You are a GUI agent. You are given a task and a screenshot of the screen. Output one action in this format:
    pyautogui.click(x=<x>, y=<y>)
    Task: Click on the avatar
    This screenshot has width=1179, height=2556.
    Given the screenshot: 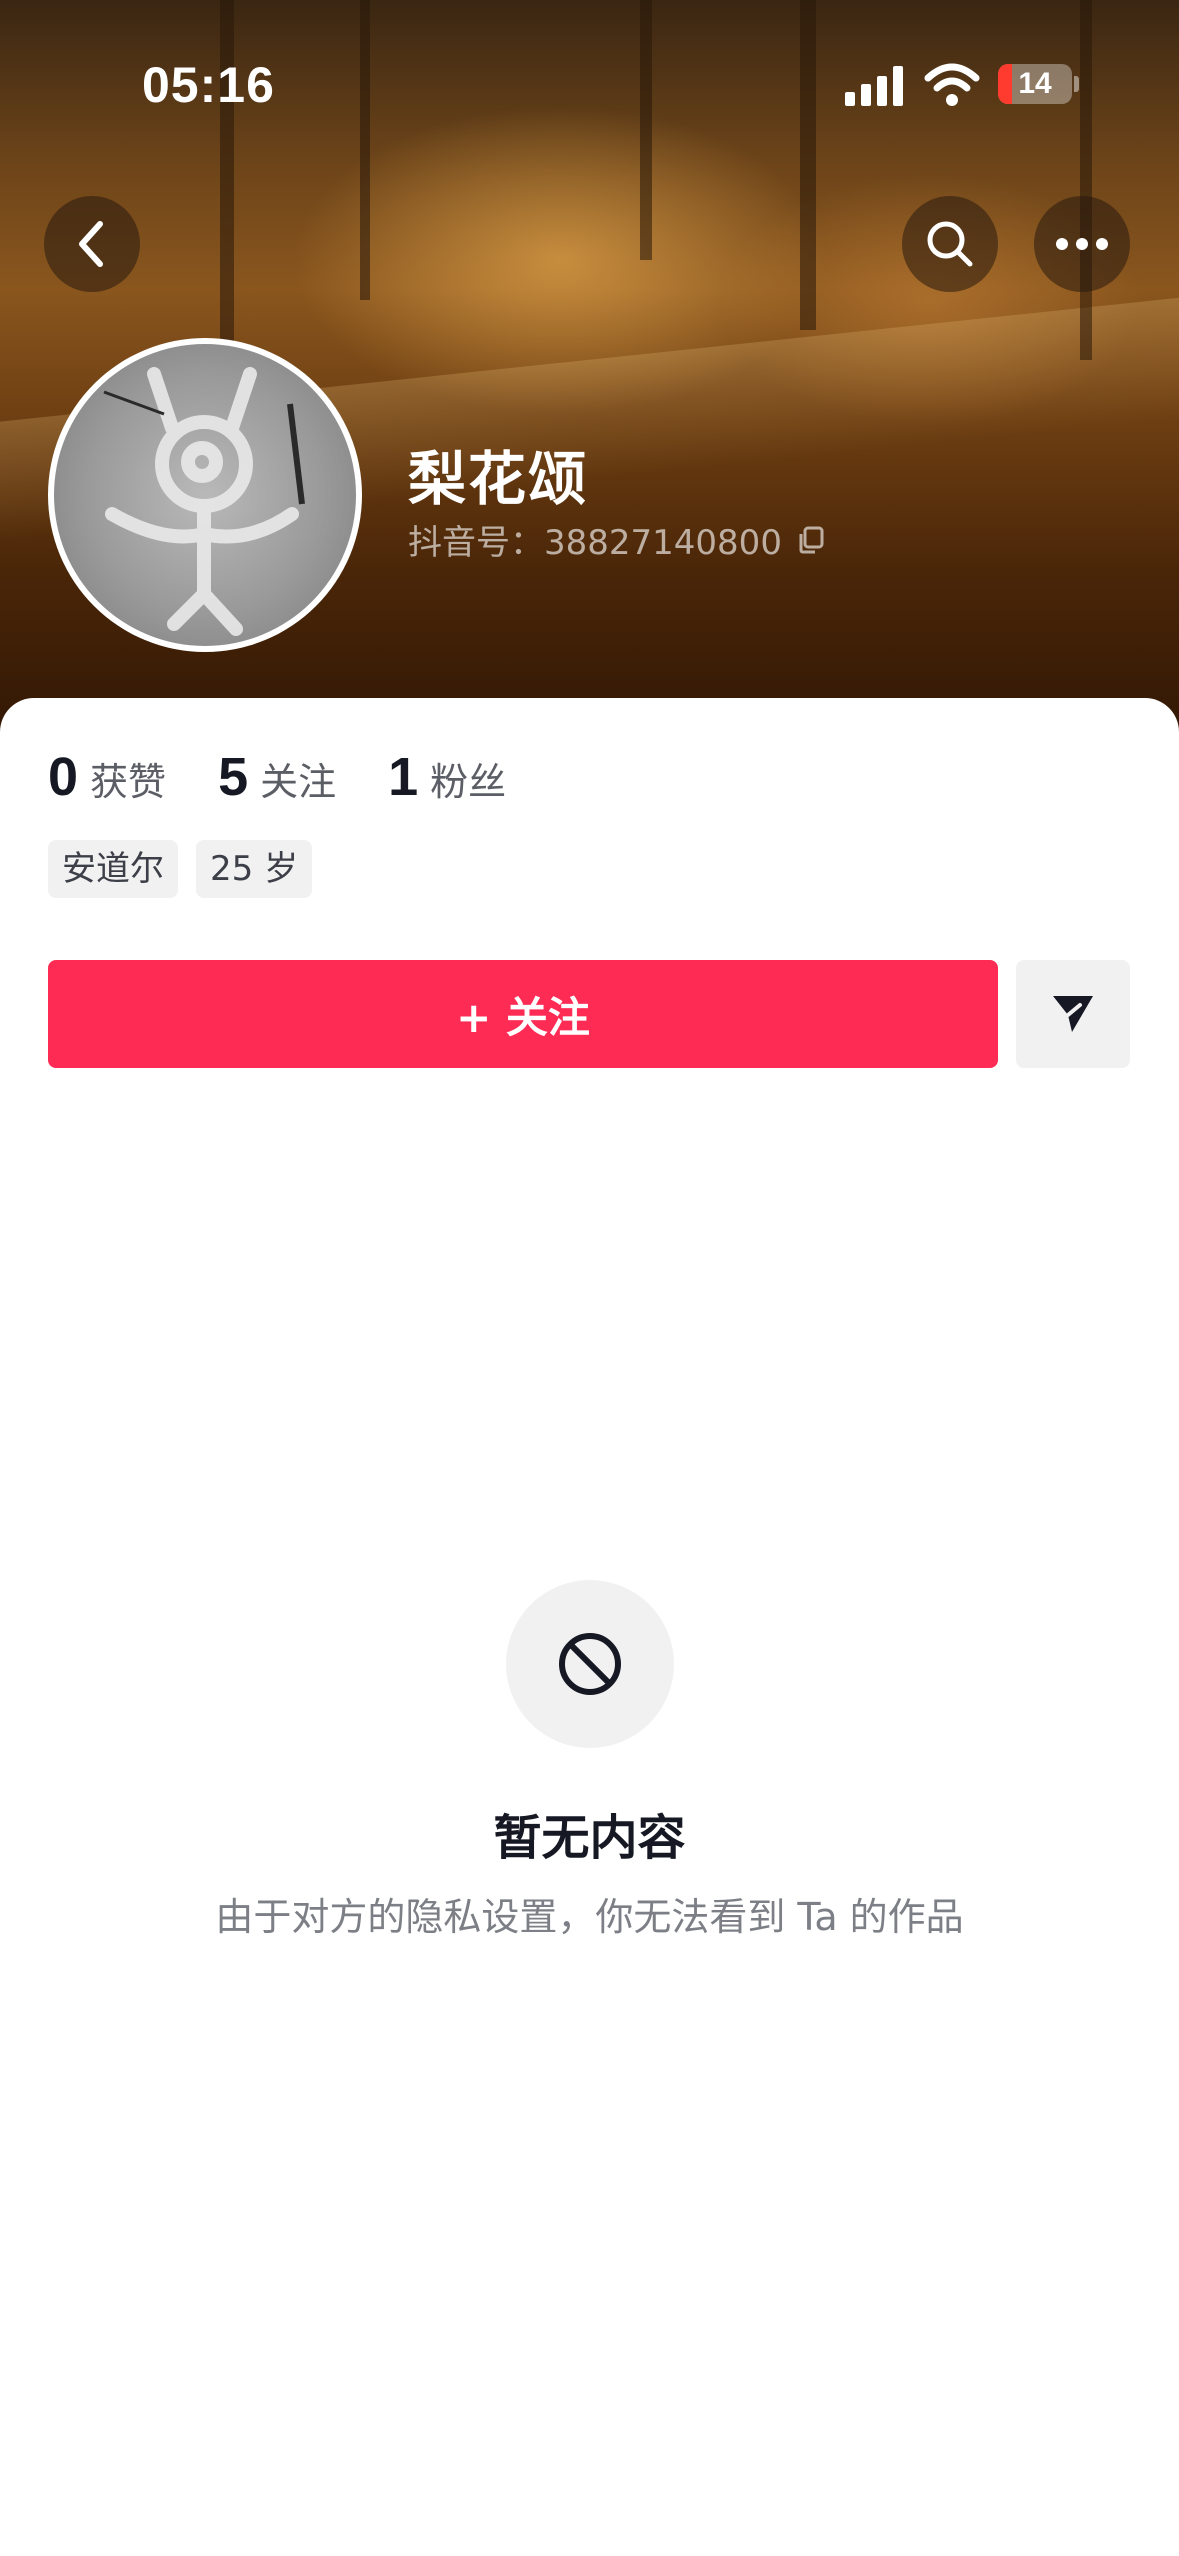 What is the action you would take?
    pyautogui.click(x=205, y=495)
    